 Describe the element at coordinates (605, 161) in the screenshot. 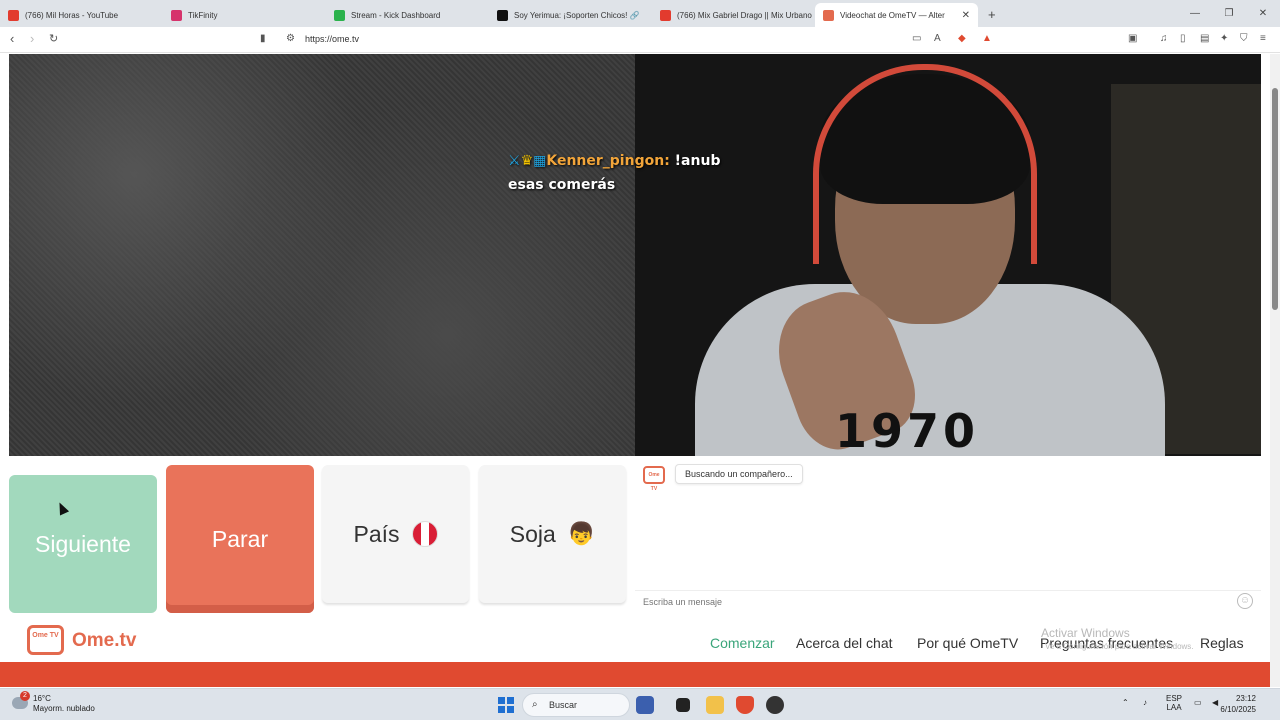

I see `chat-username: Kenner_pingon` at that location.